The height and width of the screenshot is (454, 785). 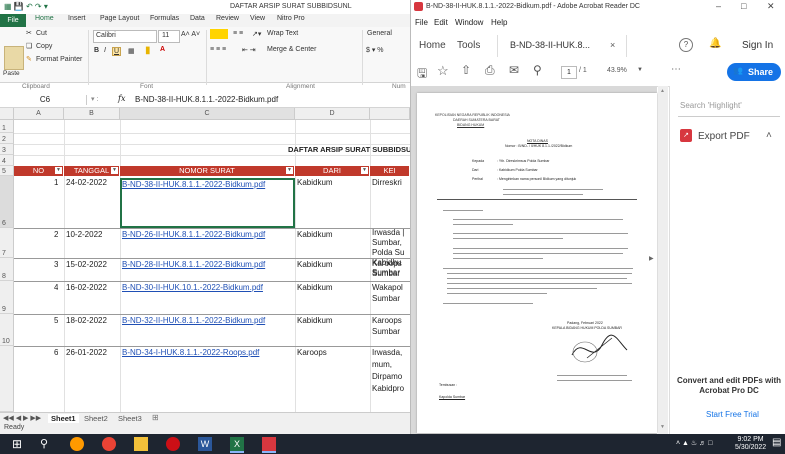 What do you see at coordinates (207, 203) in the screenshot?
I see `cell-file-link: B-ND-38-II-HUK.8.1.1.-2022-Bidkum.pdf` at bounding box center [207, 203].